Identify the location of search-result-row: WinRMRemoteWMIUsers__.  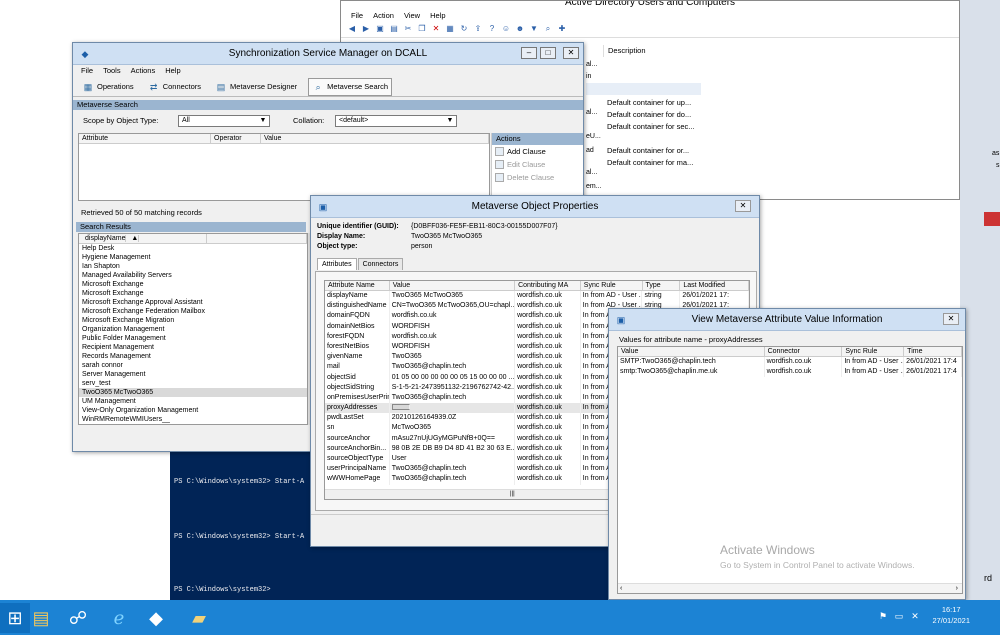
(193, 419).